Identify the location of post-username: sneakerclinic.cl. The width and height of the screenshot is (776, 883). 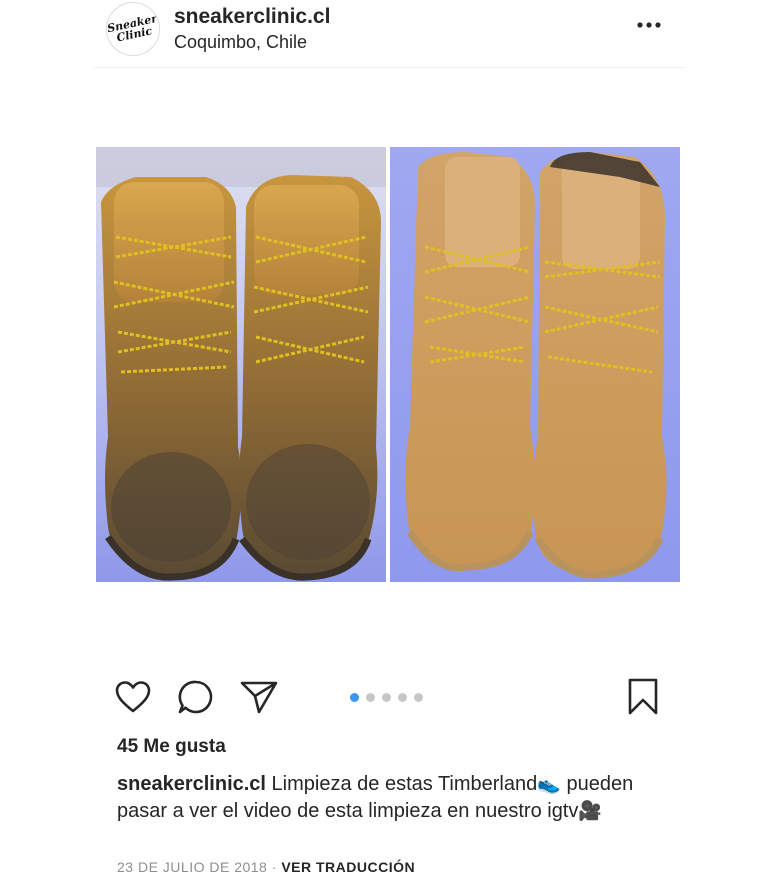
(252, 17).